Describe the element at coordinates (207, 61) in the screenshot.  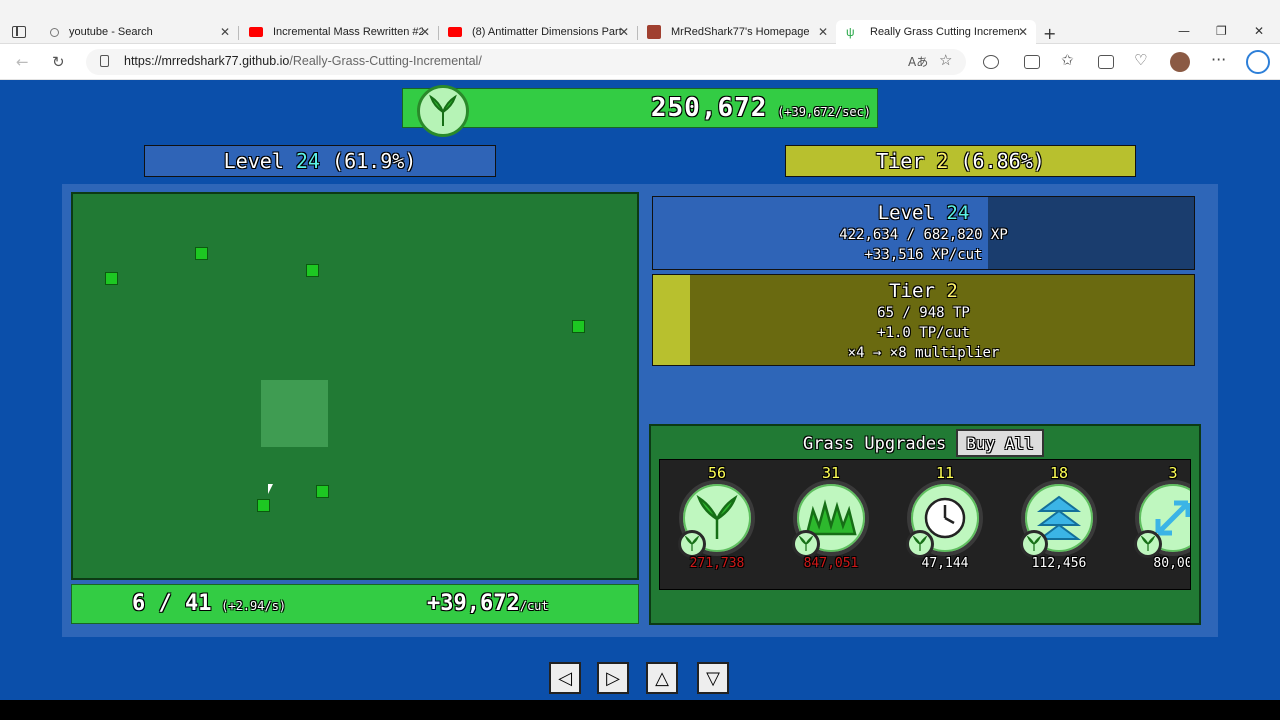
I see `url-host: https://mrredshark77.github.io` at that location.